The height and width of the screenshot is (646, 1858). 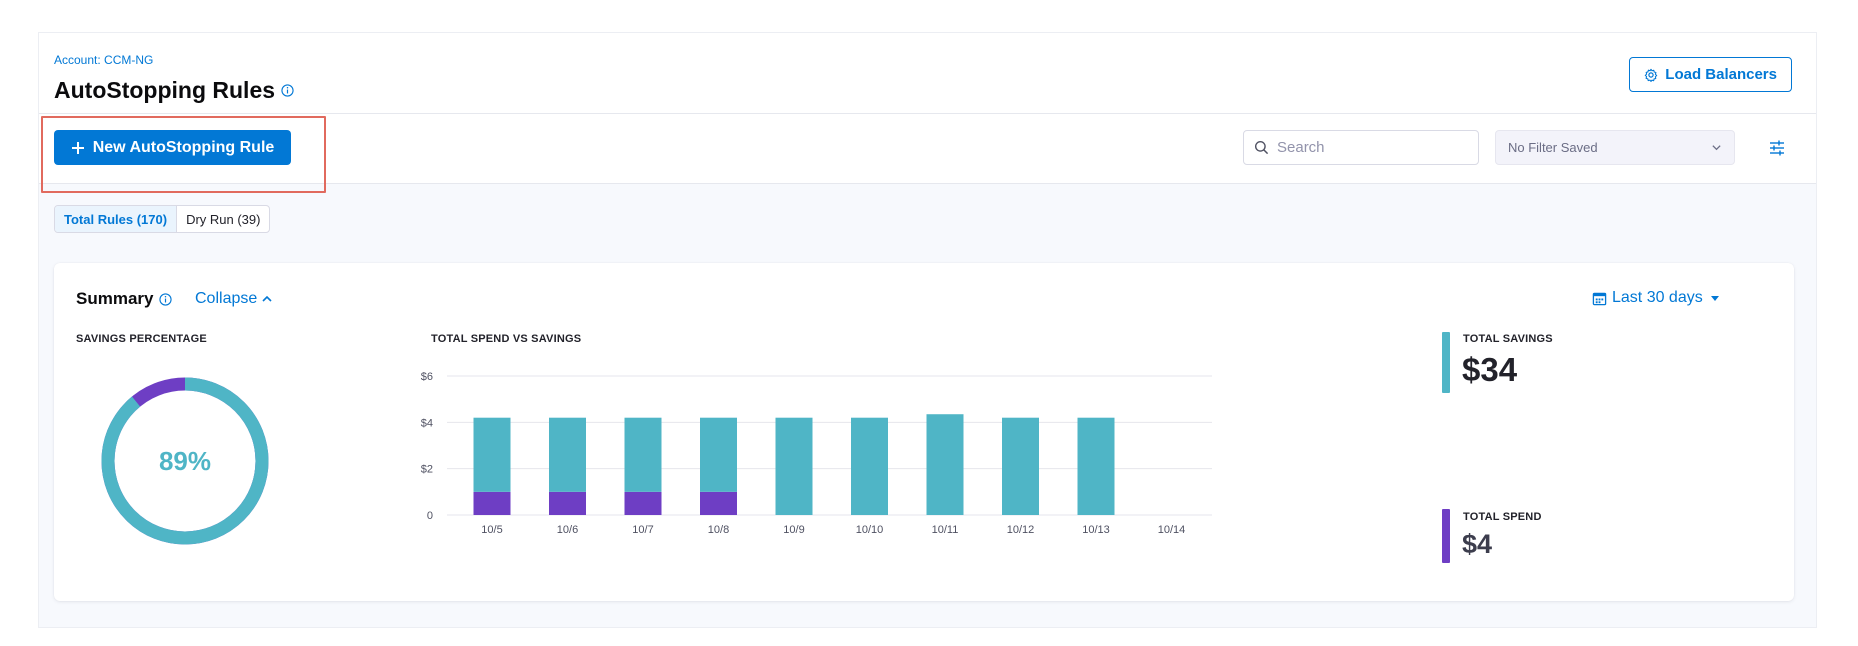 I want to click on date-range-label: Last 30 days, so click(x=1657, y=297).